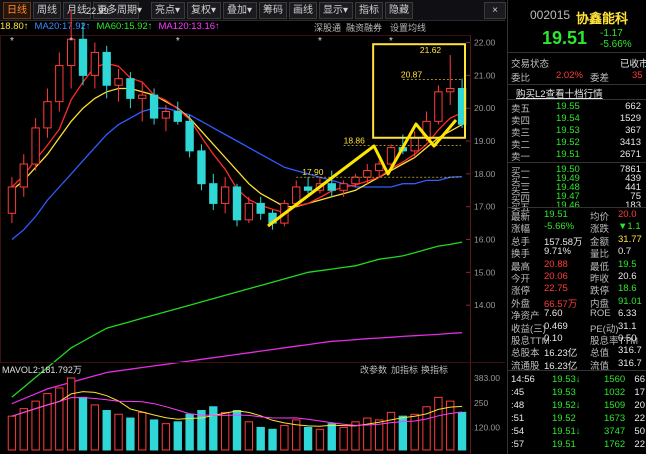 The height and width of the screenshot is (454, 646). I want to click on volume-axis-label-2: 120.00, so click(487, 427).